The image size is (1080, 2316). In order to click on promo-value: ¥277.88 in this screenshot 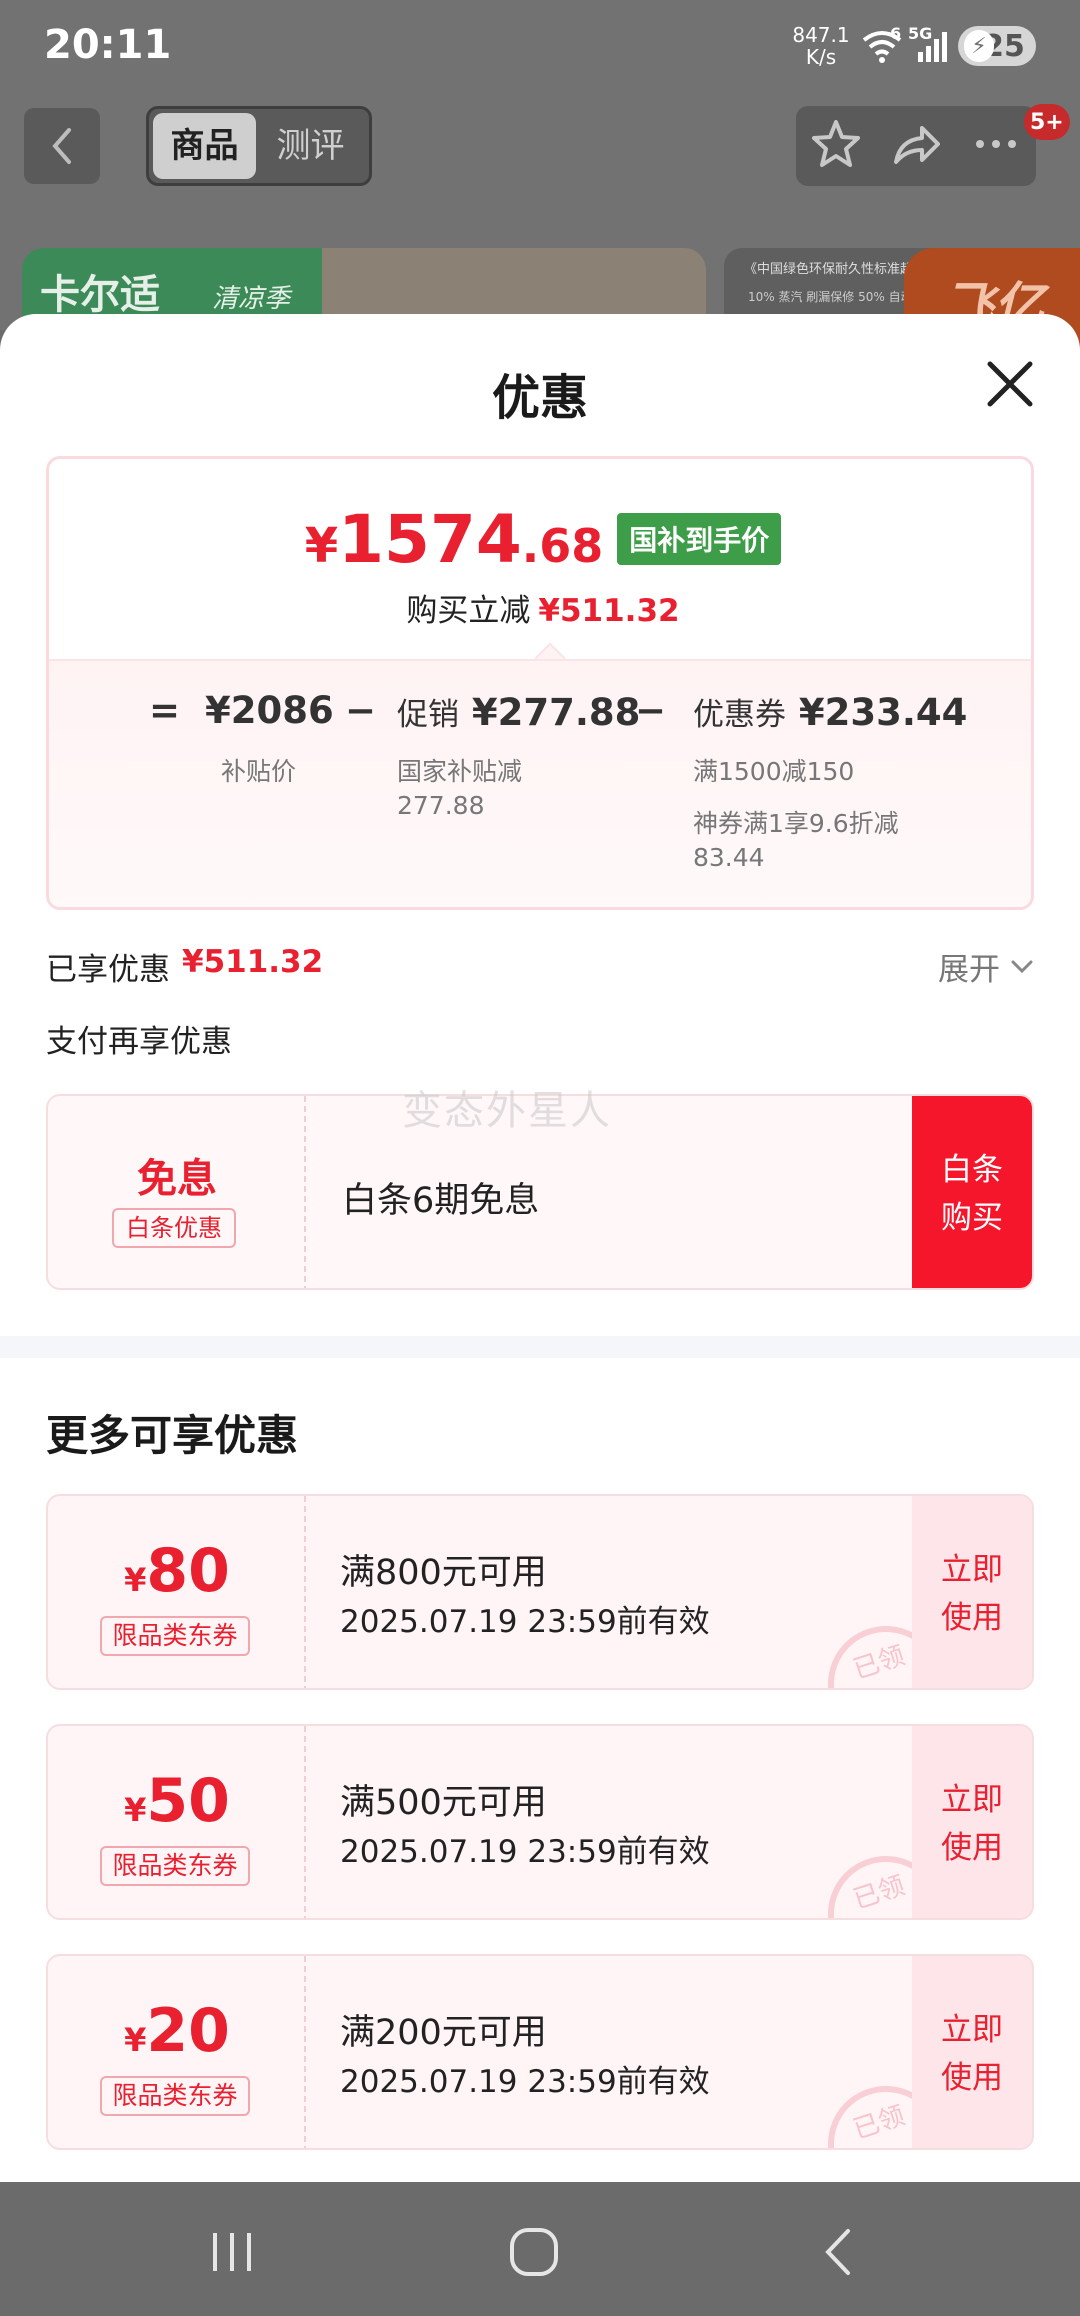, I will do `click(556, 712)`.